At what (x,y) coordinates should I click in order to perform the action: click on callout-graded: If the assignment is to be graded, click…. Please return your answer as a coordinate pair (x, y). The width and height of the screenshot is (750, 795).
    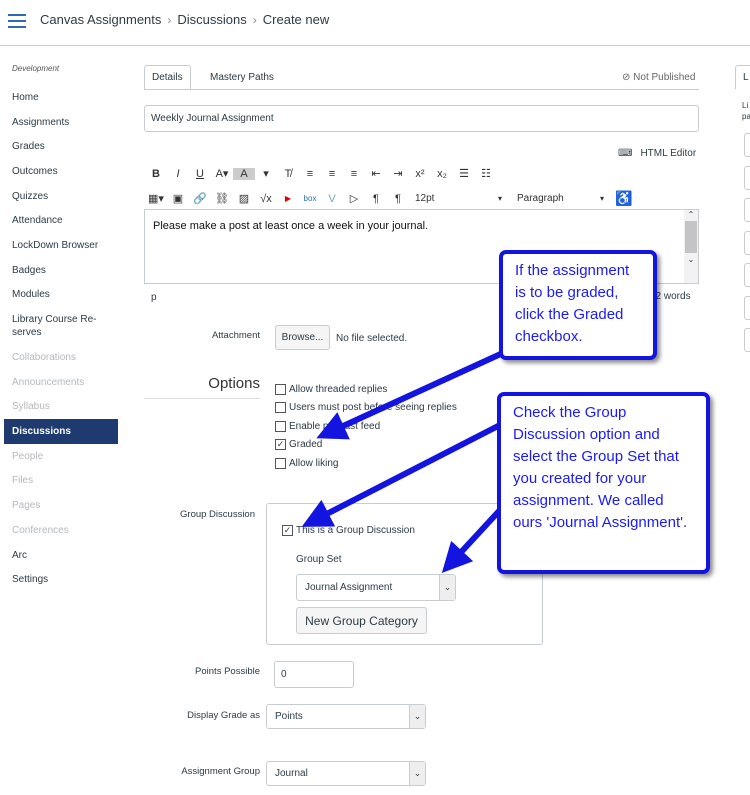
    Looking at the image, I should click on (578, 305).